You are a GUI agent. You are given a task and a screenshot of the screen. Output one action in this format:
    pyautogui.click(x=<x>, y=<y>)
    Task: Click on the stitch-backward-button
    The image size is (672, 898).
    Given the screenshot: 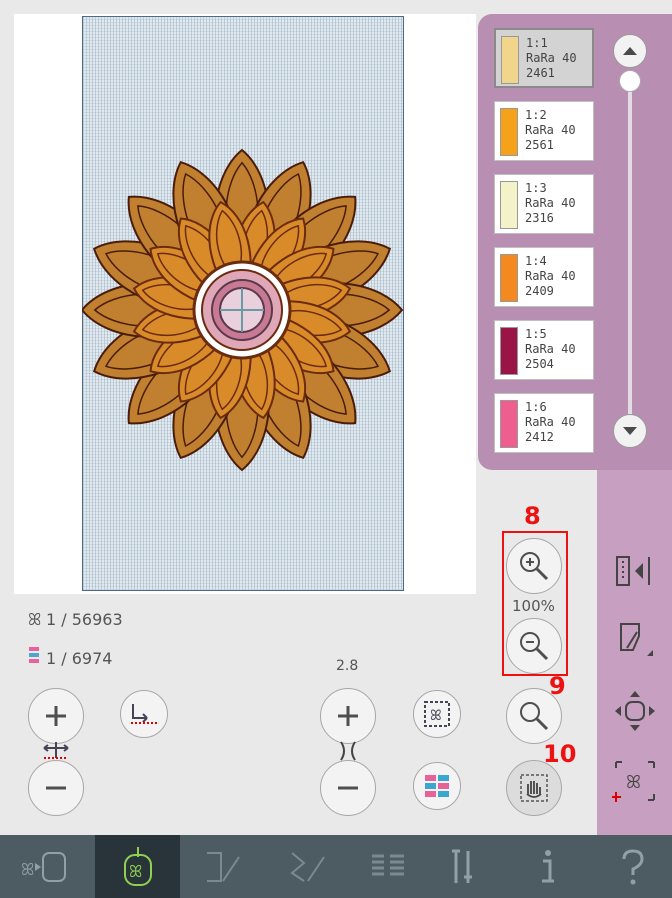 What is the action you would take?
    pyautogui.click(x=56, y=788)
    